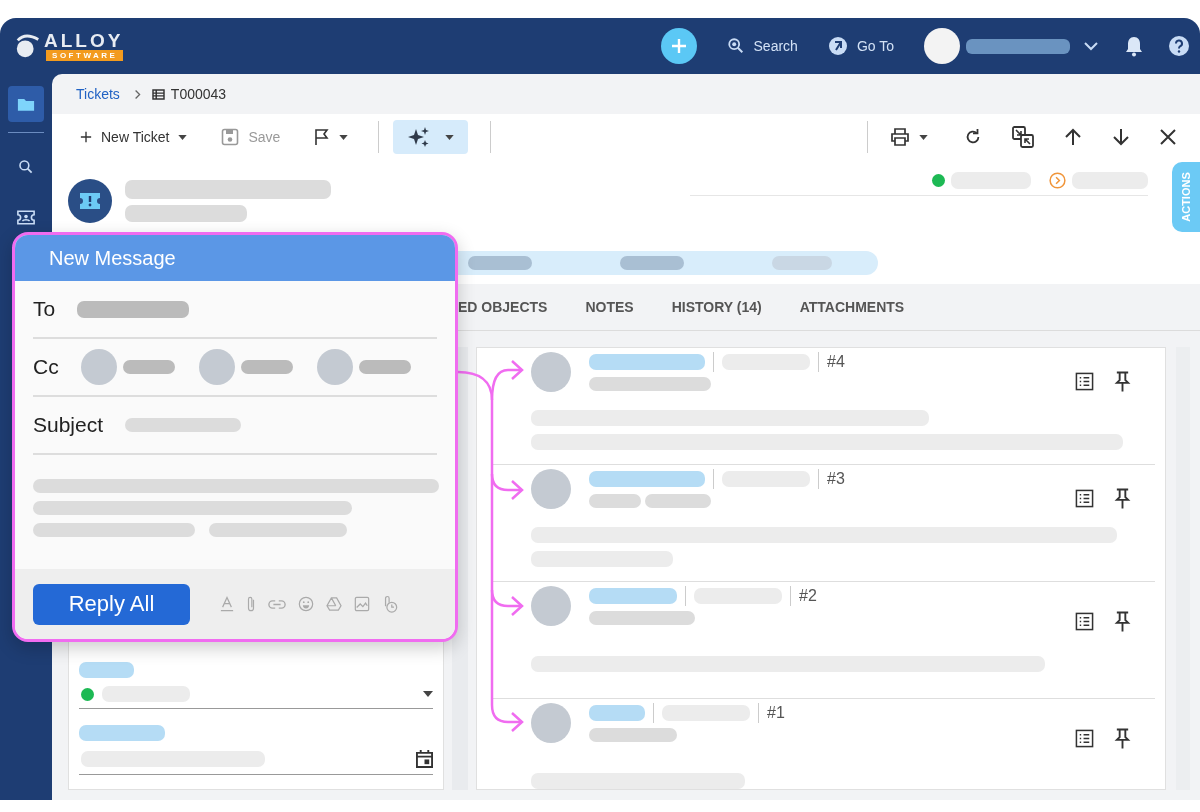 The height and width of the screenshot is (812, 1200). Describe the element at coordinates (609, 307) in the screenshot. I see `tab: NOTES` at that location.